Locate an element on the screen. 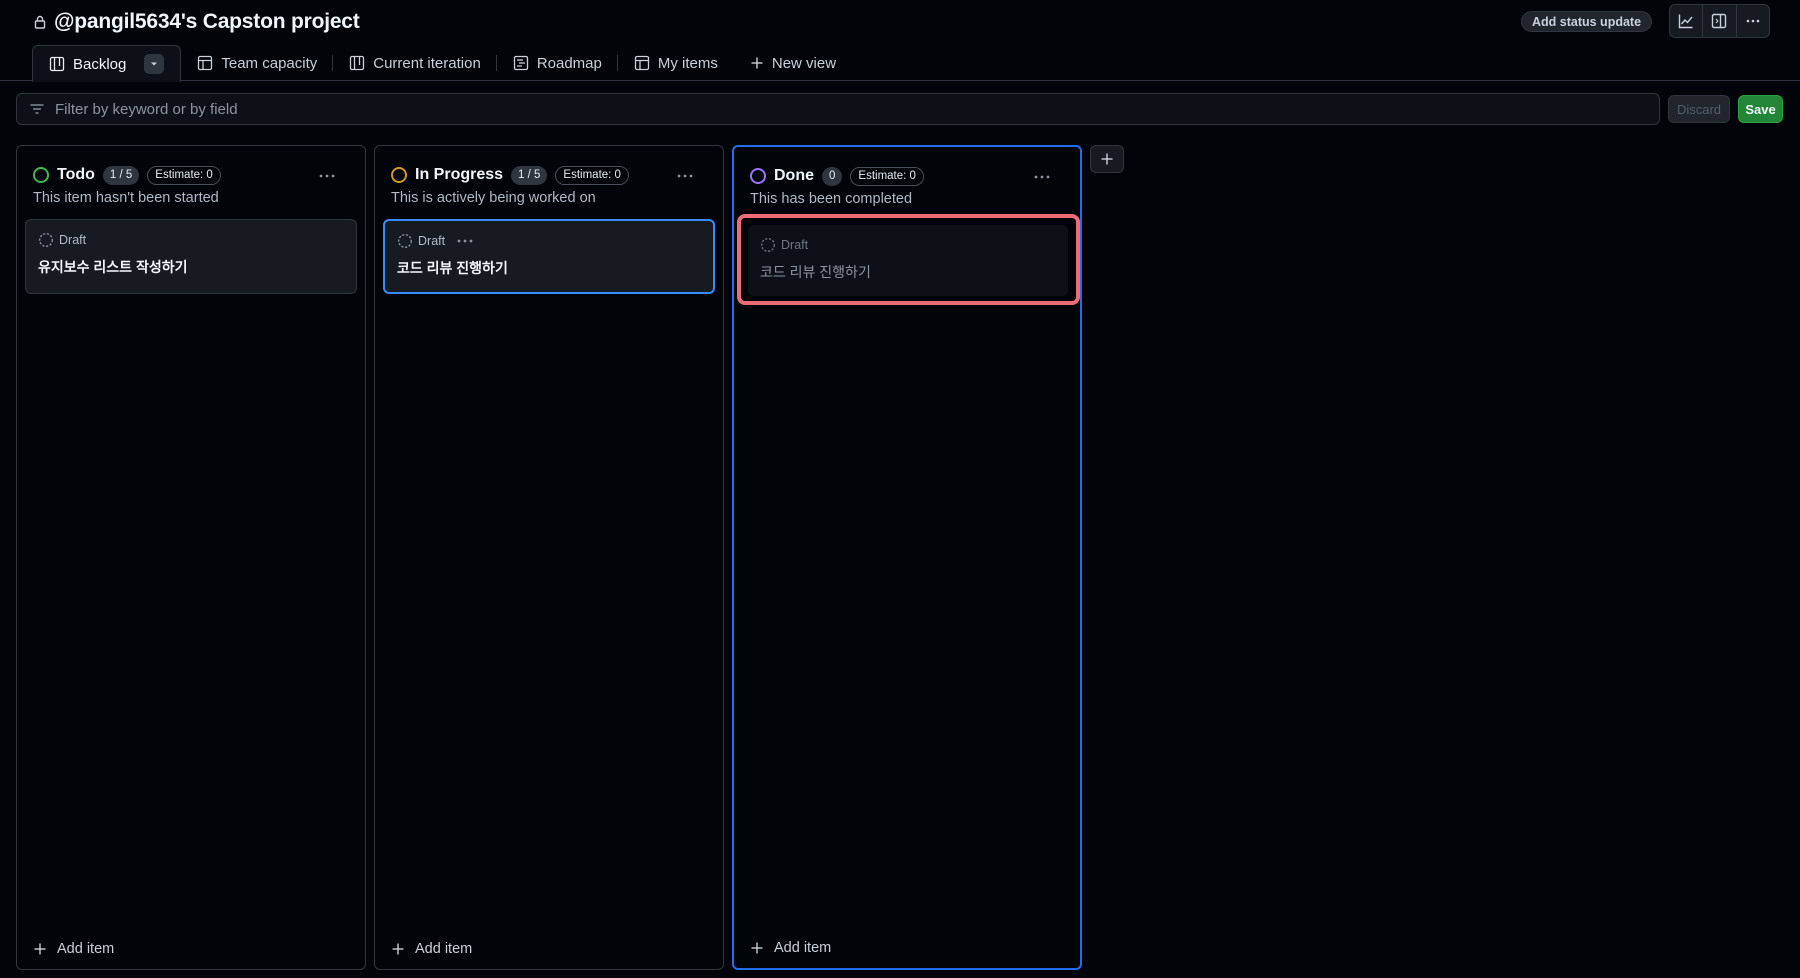 The height and width of the screenshot is (978, 1800). column-description: This is actively being worked on is located at coordinates (493, 198).